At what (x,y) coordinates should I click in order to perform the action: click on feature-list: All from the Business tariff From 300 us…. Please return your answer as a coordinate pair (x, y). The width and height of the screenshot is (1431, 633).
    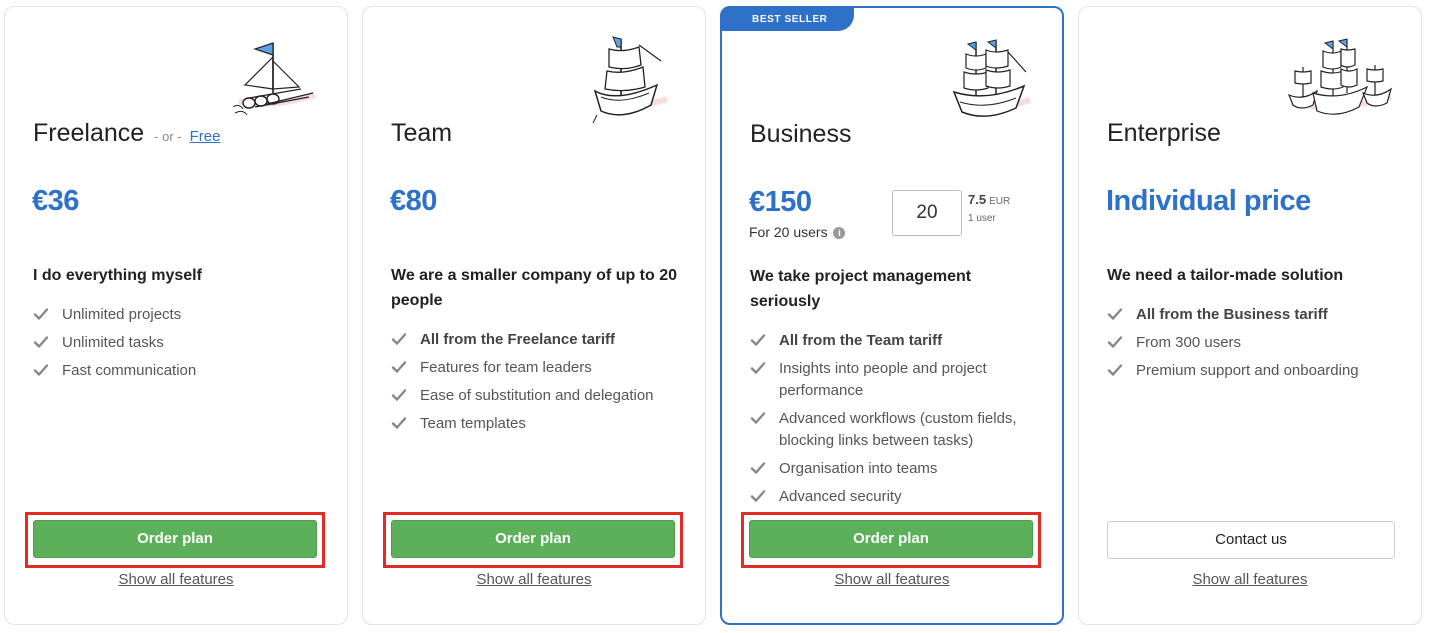
    Looking at the image, I should click on (1257, 346).